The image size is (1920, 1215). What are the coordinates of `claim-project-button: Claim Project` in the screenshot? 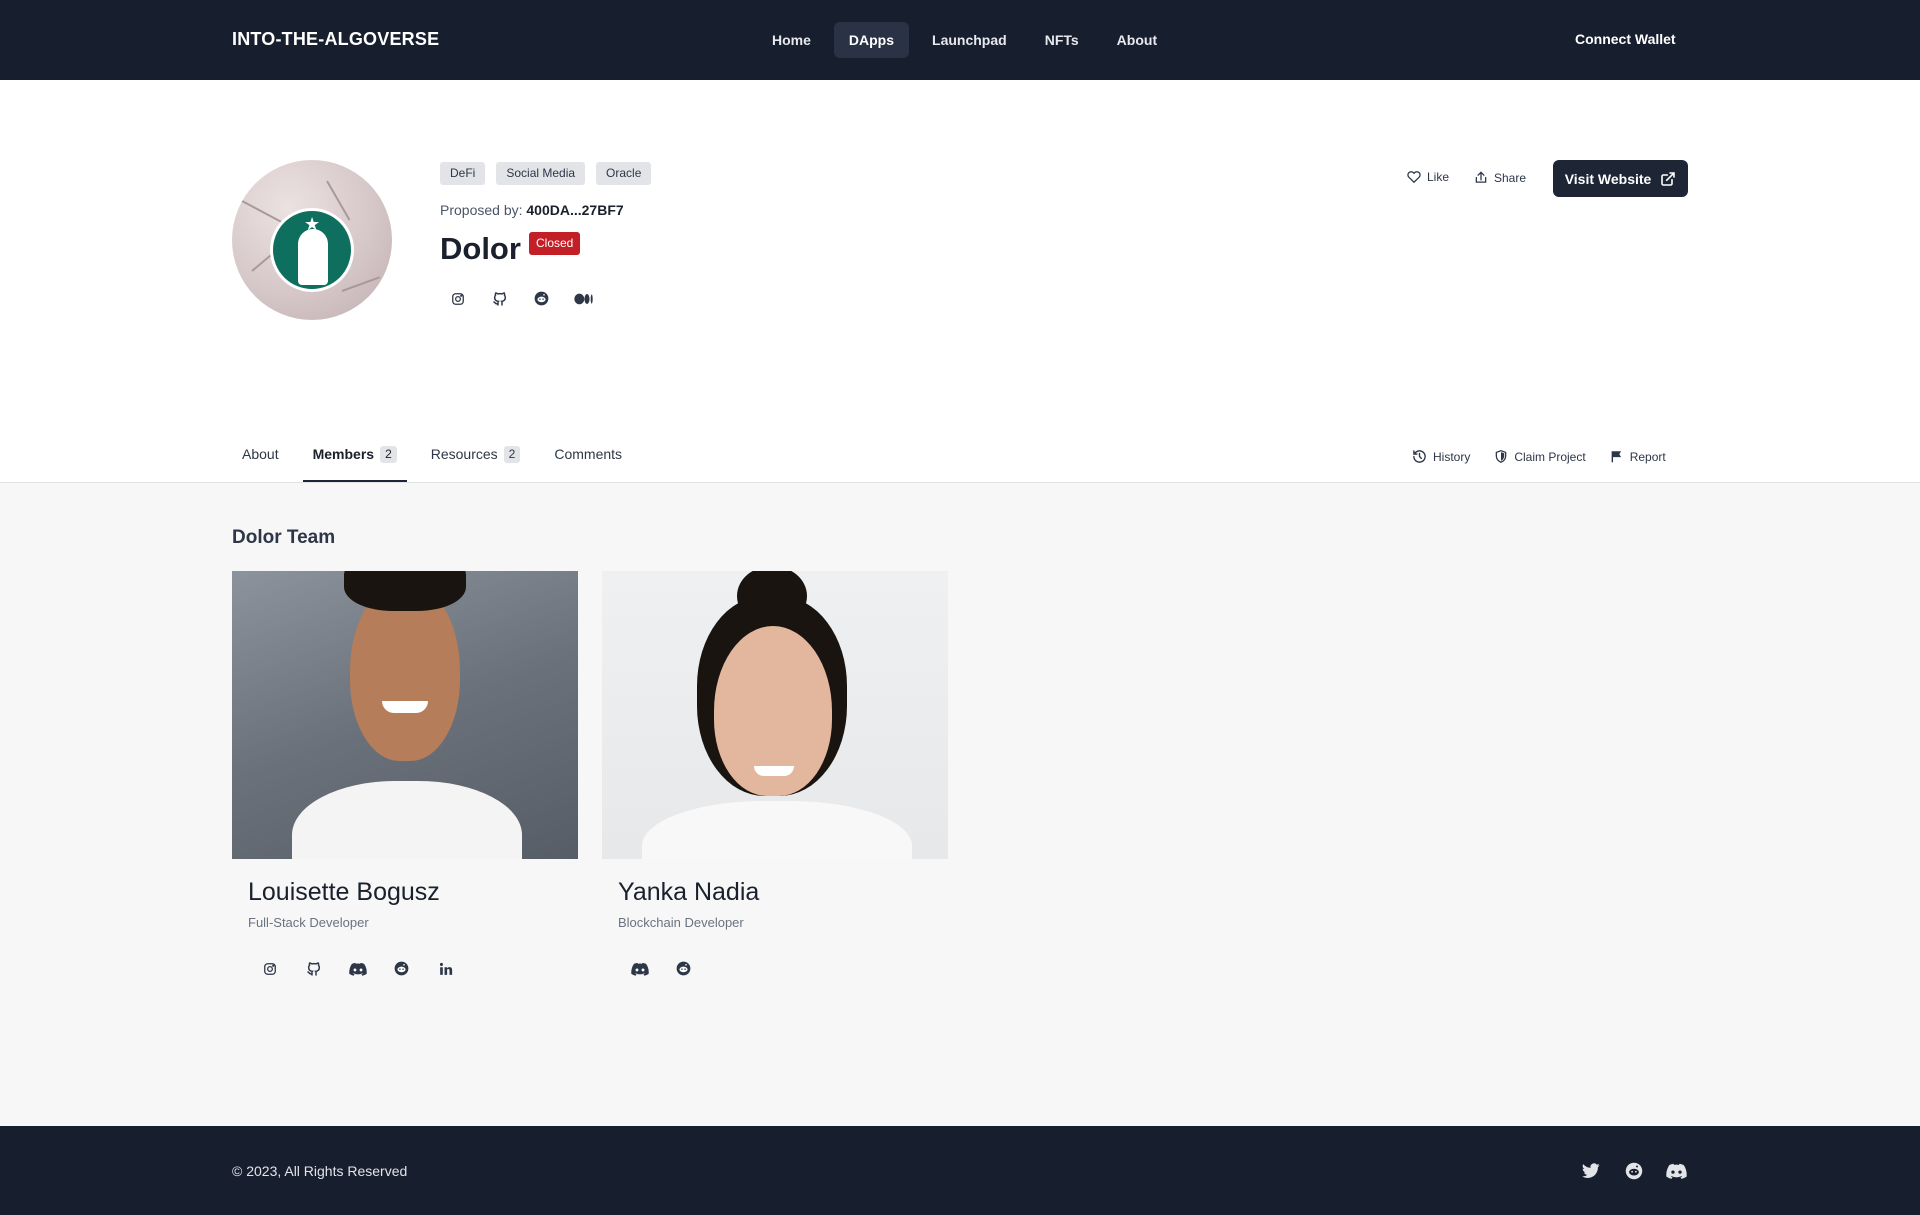 It's located at (1540, 456).